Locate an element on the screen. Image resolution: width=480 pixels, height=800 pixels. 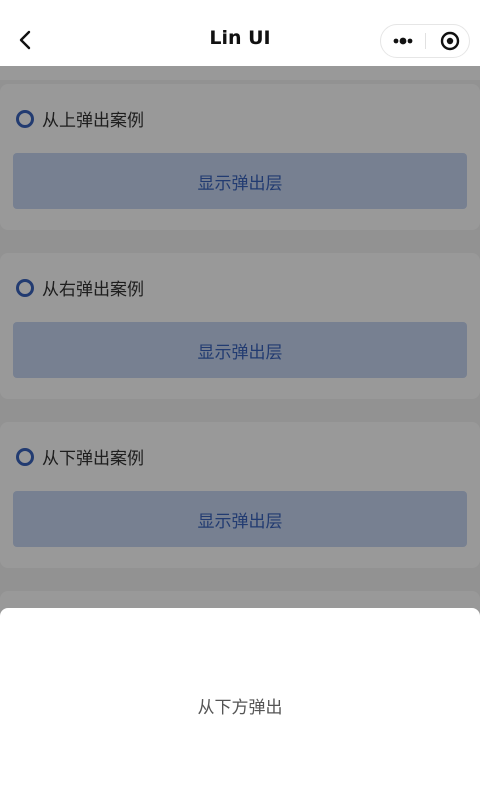
more-button is located at coordinates (403, 41).